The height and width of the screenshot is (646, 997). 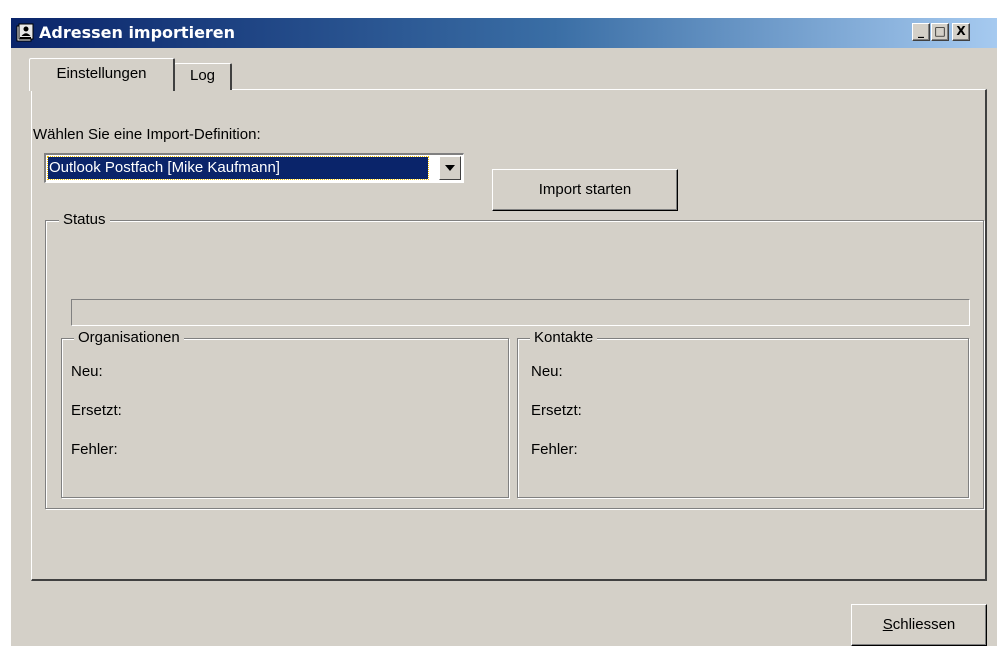 What do you see at coordinates (25, 32) in the screenshot?
I see `address-book-icon` at bounding box center [25, 32].